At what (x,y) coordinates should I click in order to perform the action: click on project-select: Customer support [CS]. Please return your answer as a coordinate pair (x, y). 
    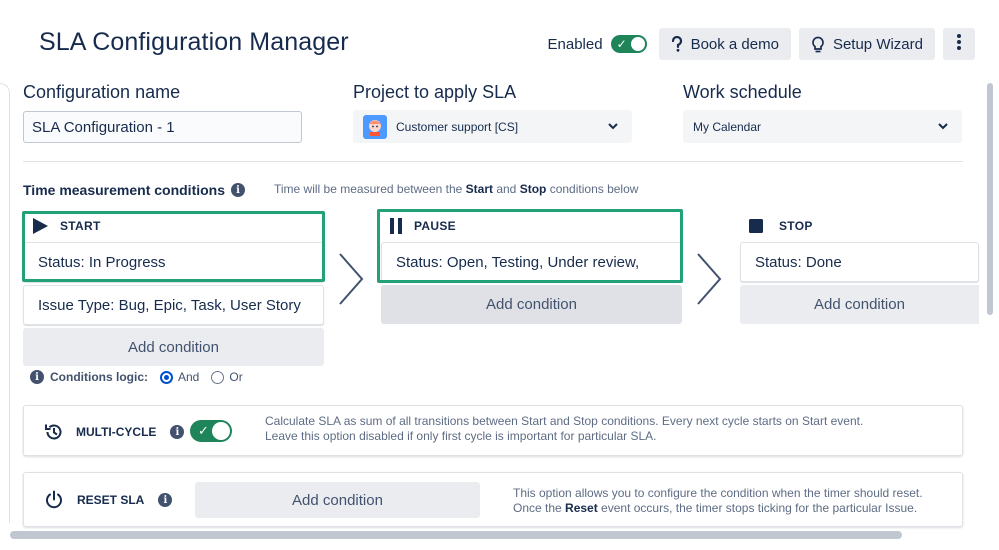
    Looking at the image, I should click on (492, 126).